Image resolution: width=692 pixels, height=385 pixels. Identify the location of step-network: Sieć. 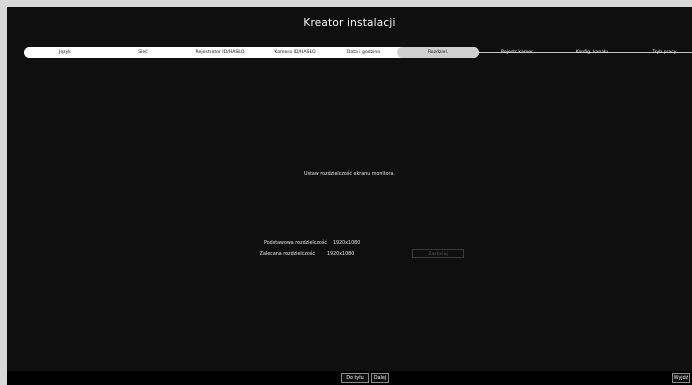
(143, 52).